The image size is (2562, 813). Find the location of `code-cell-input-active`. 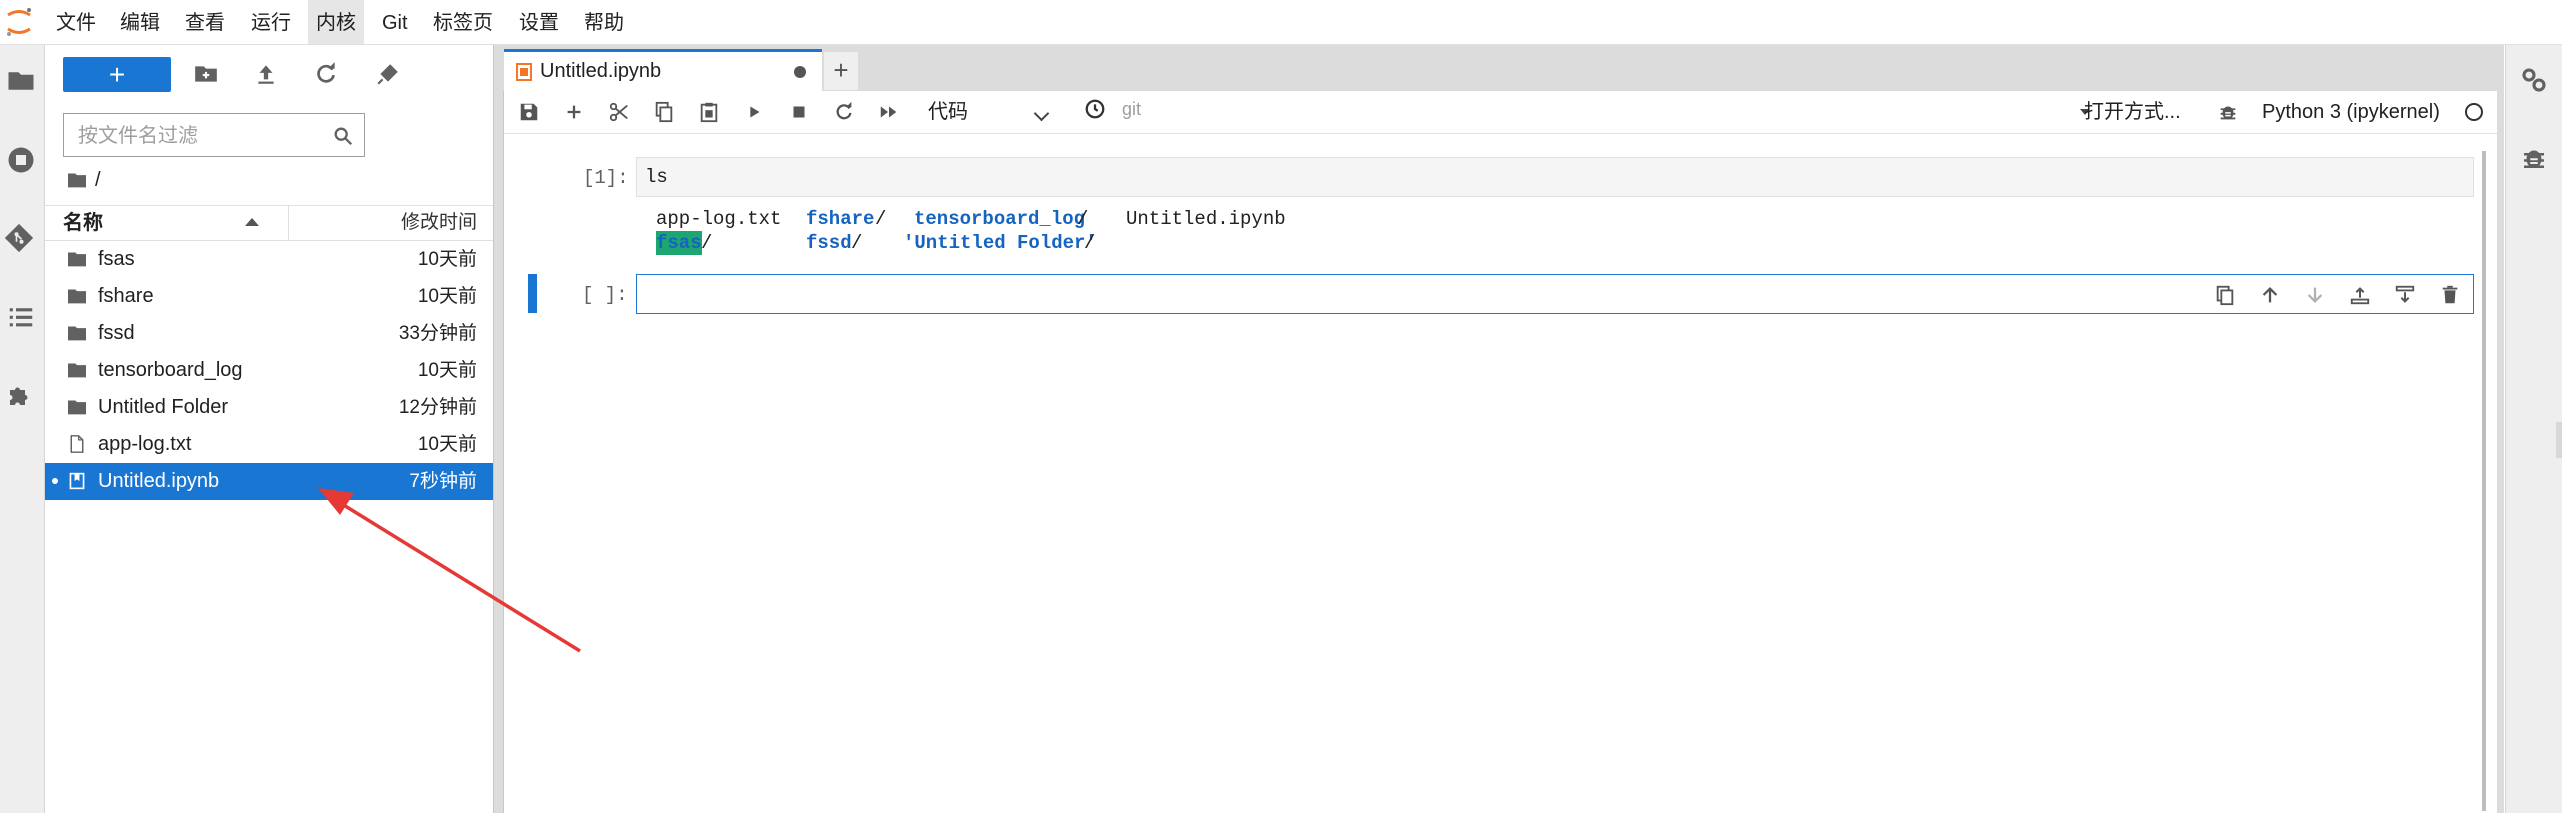

code-cell-input-active is located at coordinates (1555, 294).